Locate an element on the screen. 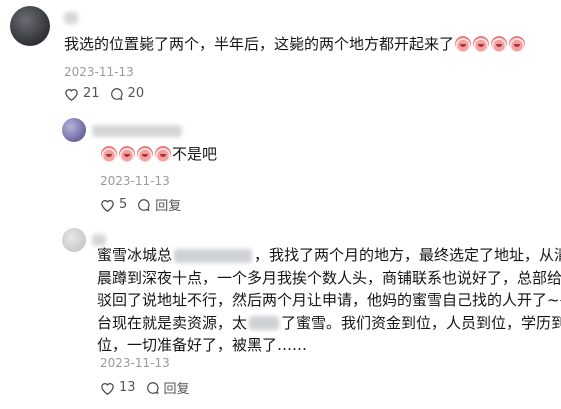  like-button: 13 is located at coordinates (118, 387).